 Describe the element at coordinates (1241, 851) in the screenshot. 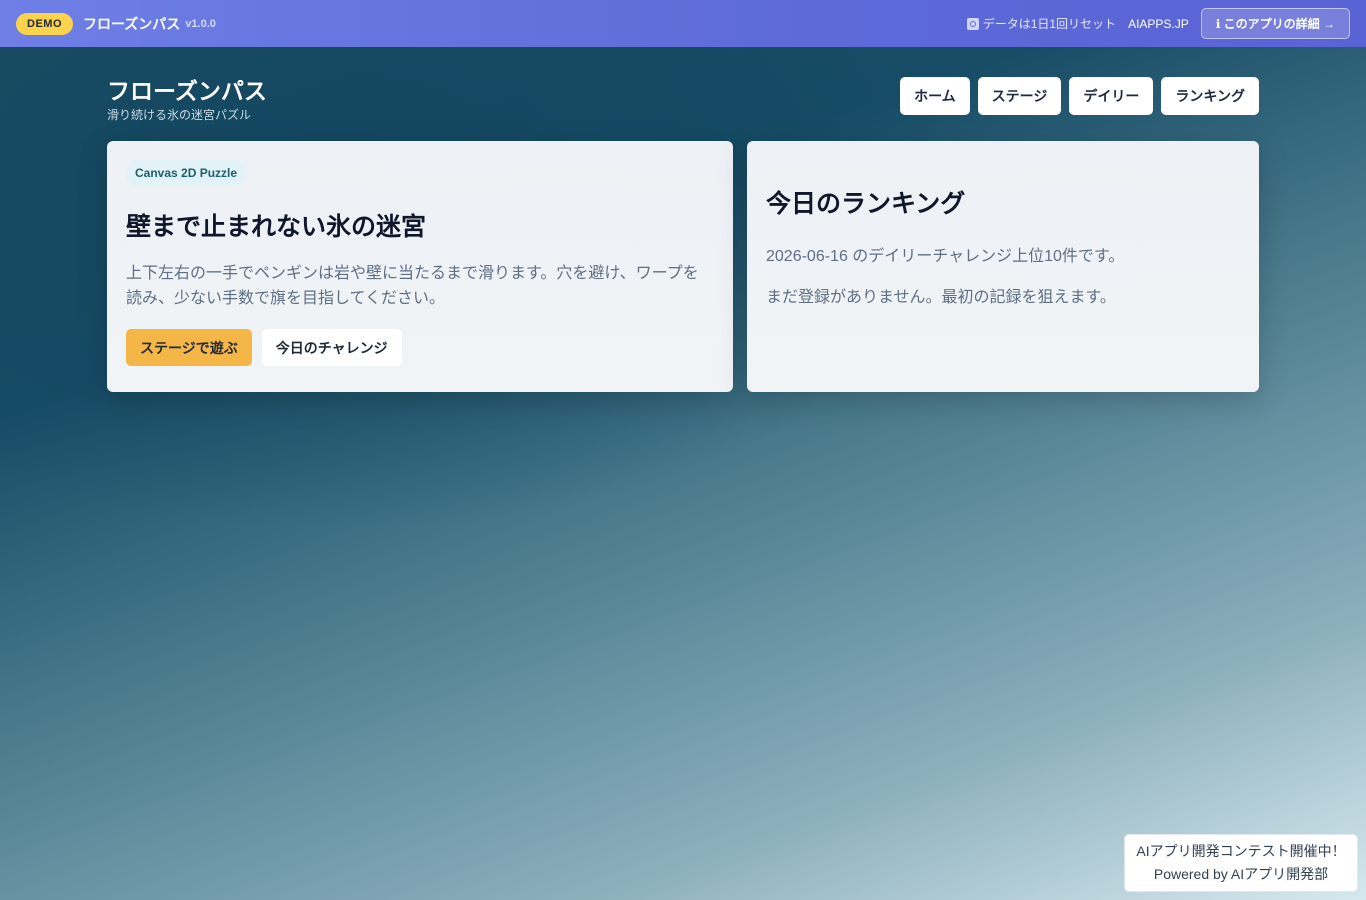

I see `contest-line1: AIアプリ開発コンテスト開催中！` at that location.